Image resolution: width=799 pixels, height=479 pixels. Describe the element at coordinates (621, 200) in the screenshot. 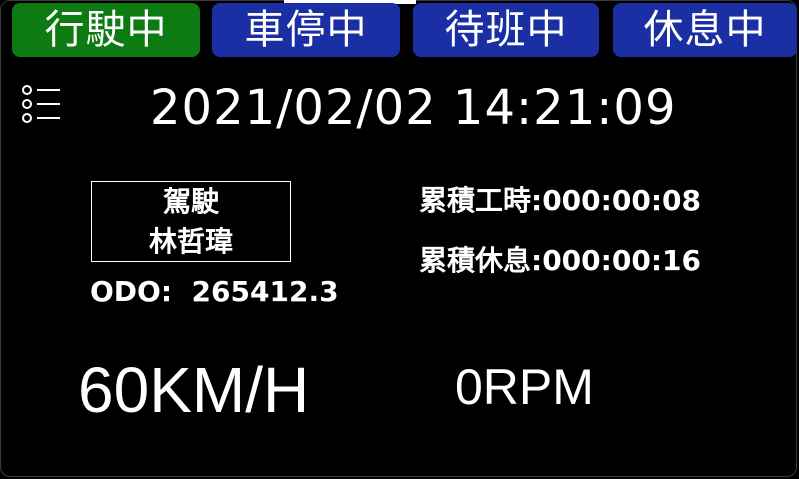

I see `work-time-value: 000:00:08` at that location.